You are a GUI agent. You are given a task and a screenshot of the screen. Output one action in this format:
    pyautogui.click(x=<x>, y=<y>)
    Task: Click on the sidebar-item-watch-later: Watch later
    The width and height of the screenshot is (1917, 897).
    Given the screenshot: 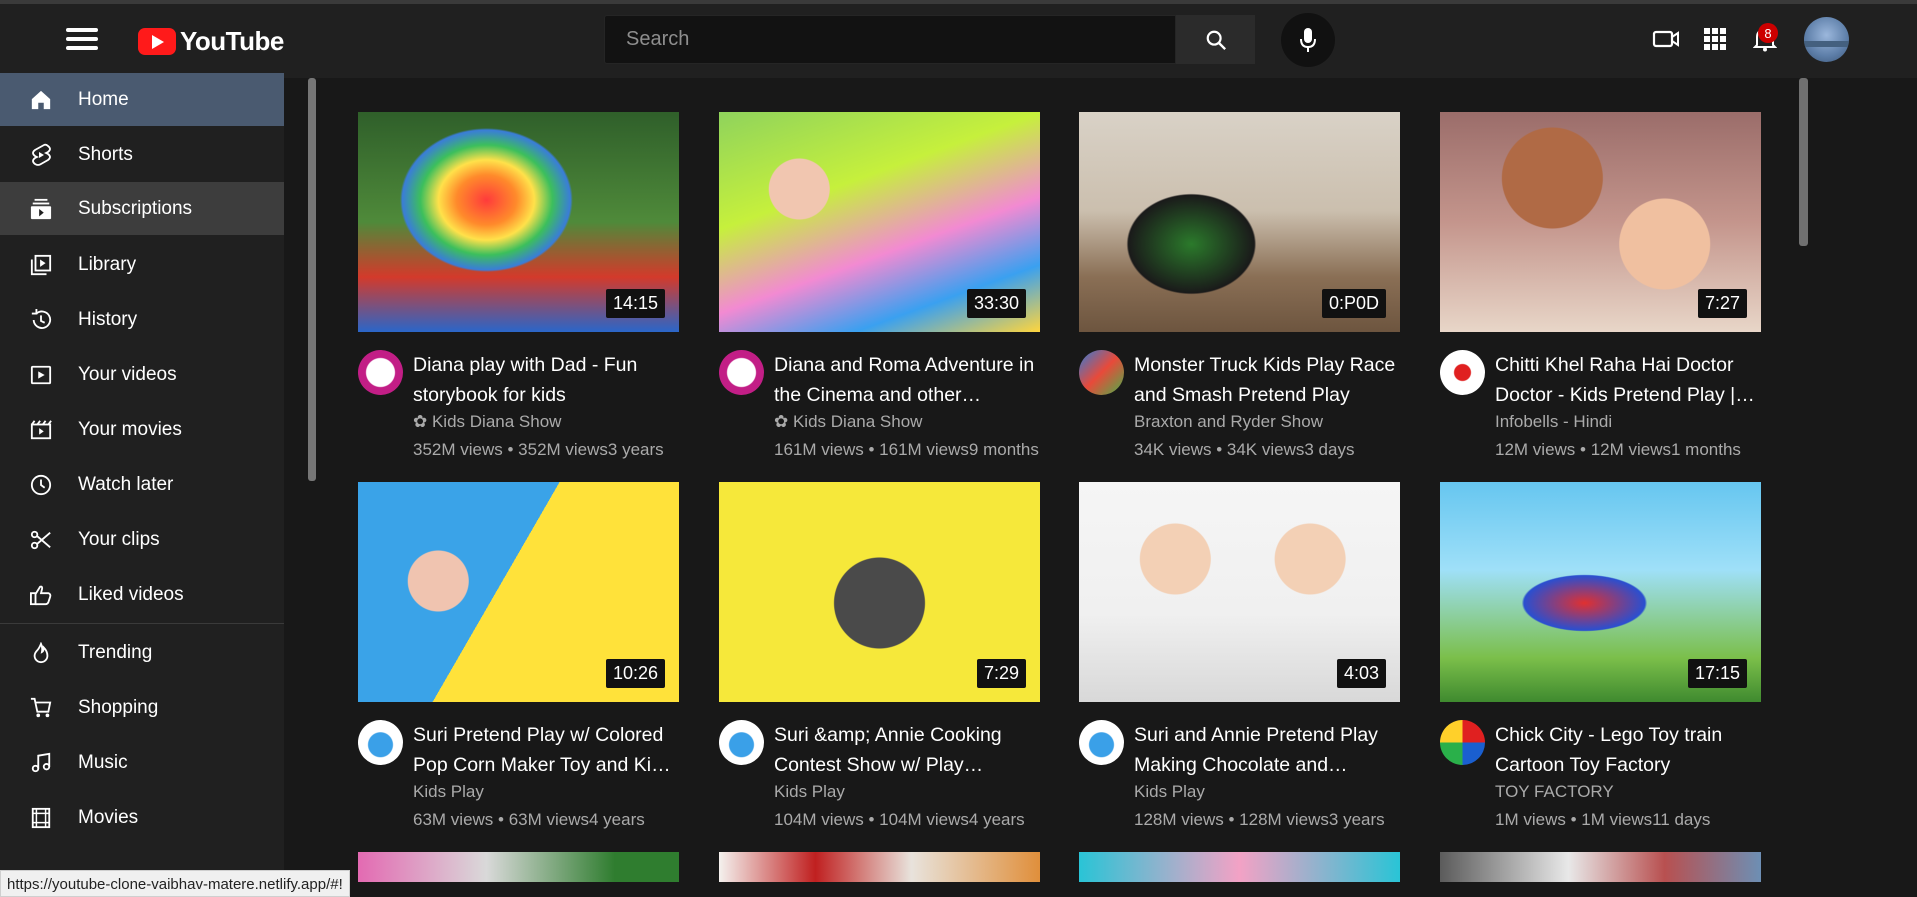 What is the action you would take?
    pyautogui.click(x=142, y=484)
    